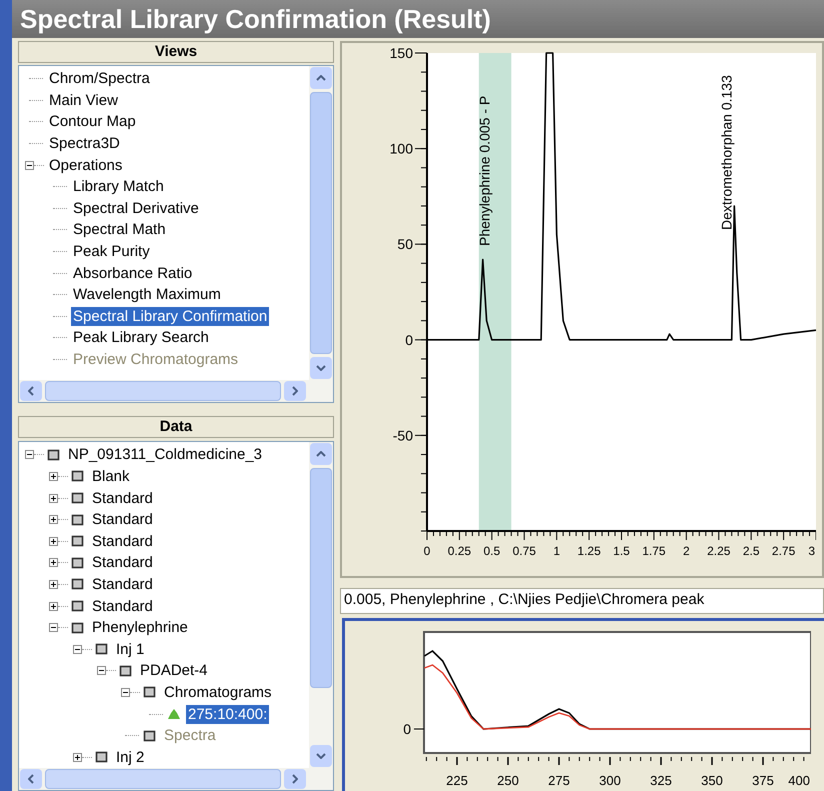 The image size is (824, 791). I want to click on y-tick-label: -50, so click(402, 435).